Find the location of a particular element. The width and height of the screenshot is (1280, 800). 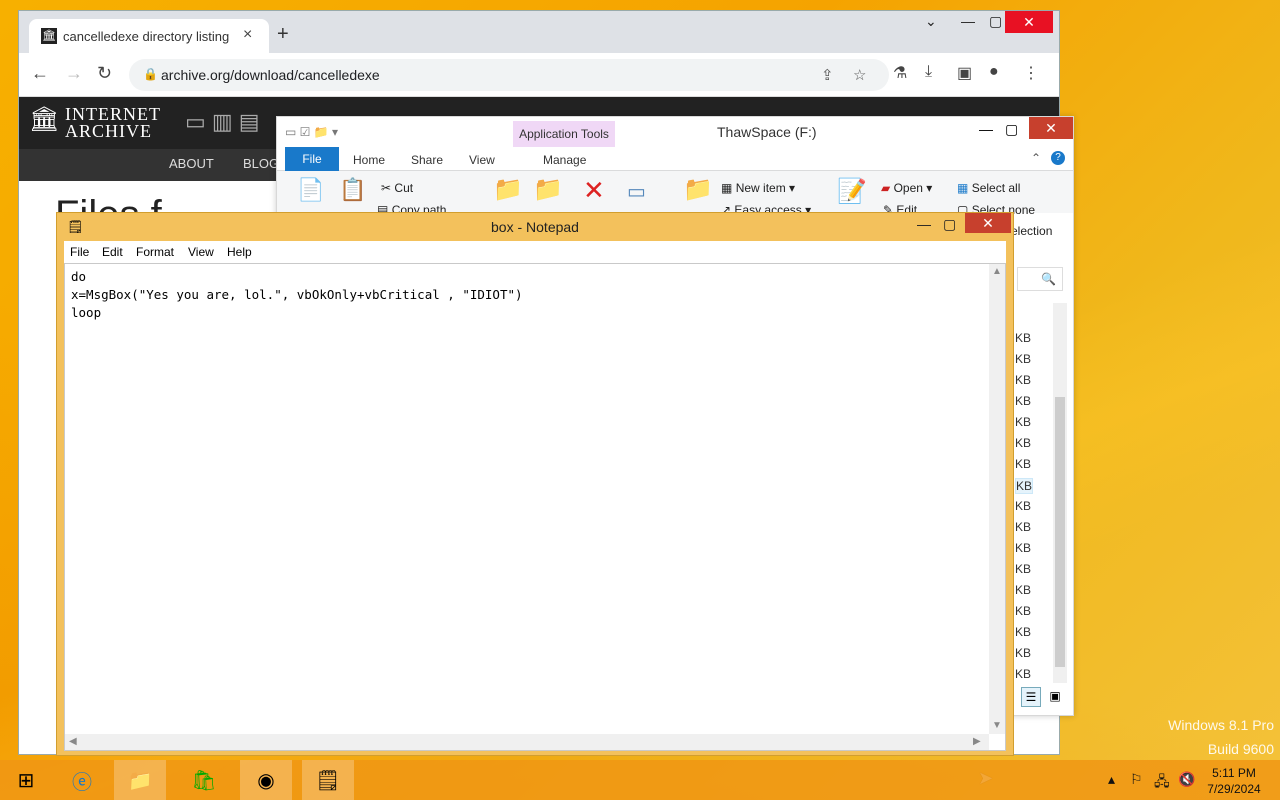

tab-search-icon: ⌄ is located at coordinates (931, 21).